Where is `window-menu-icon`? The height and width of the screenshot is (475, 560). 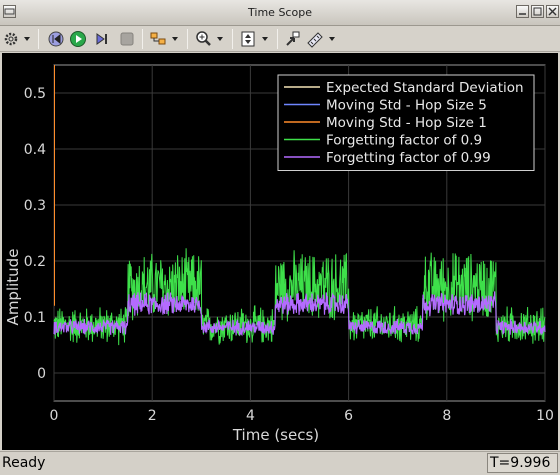 window-menu-icon is located at coordinates (9, 11).